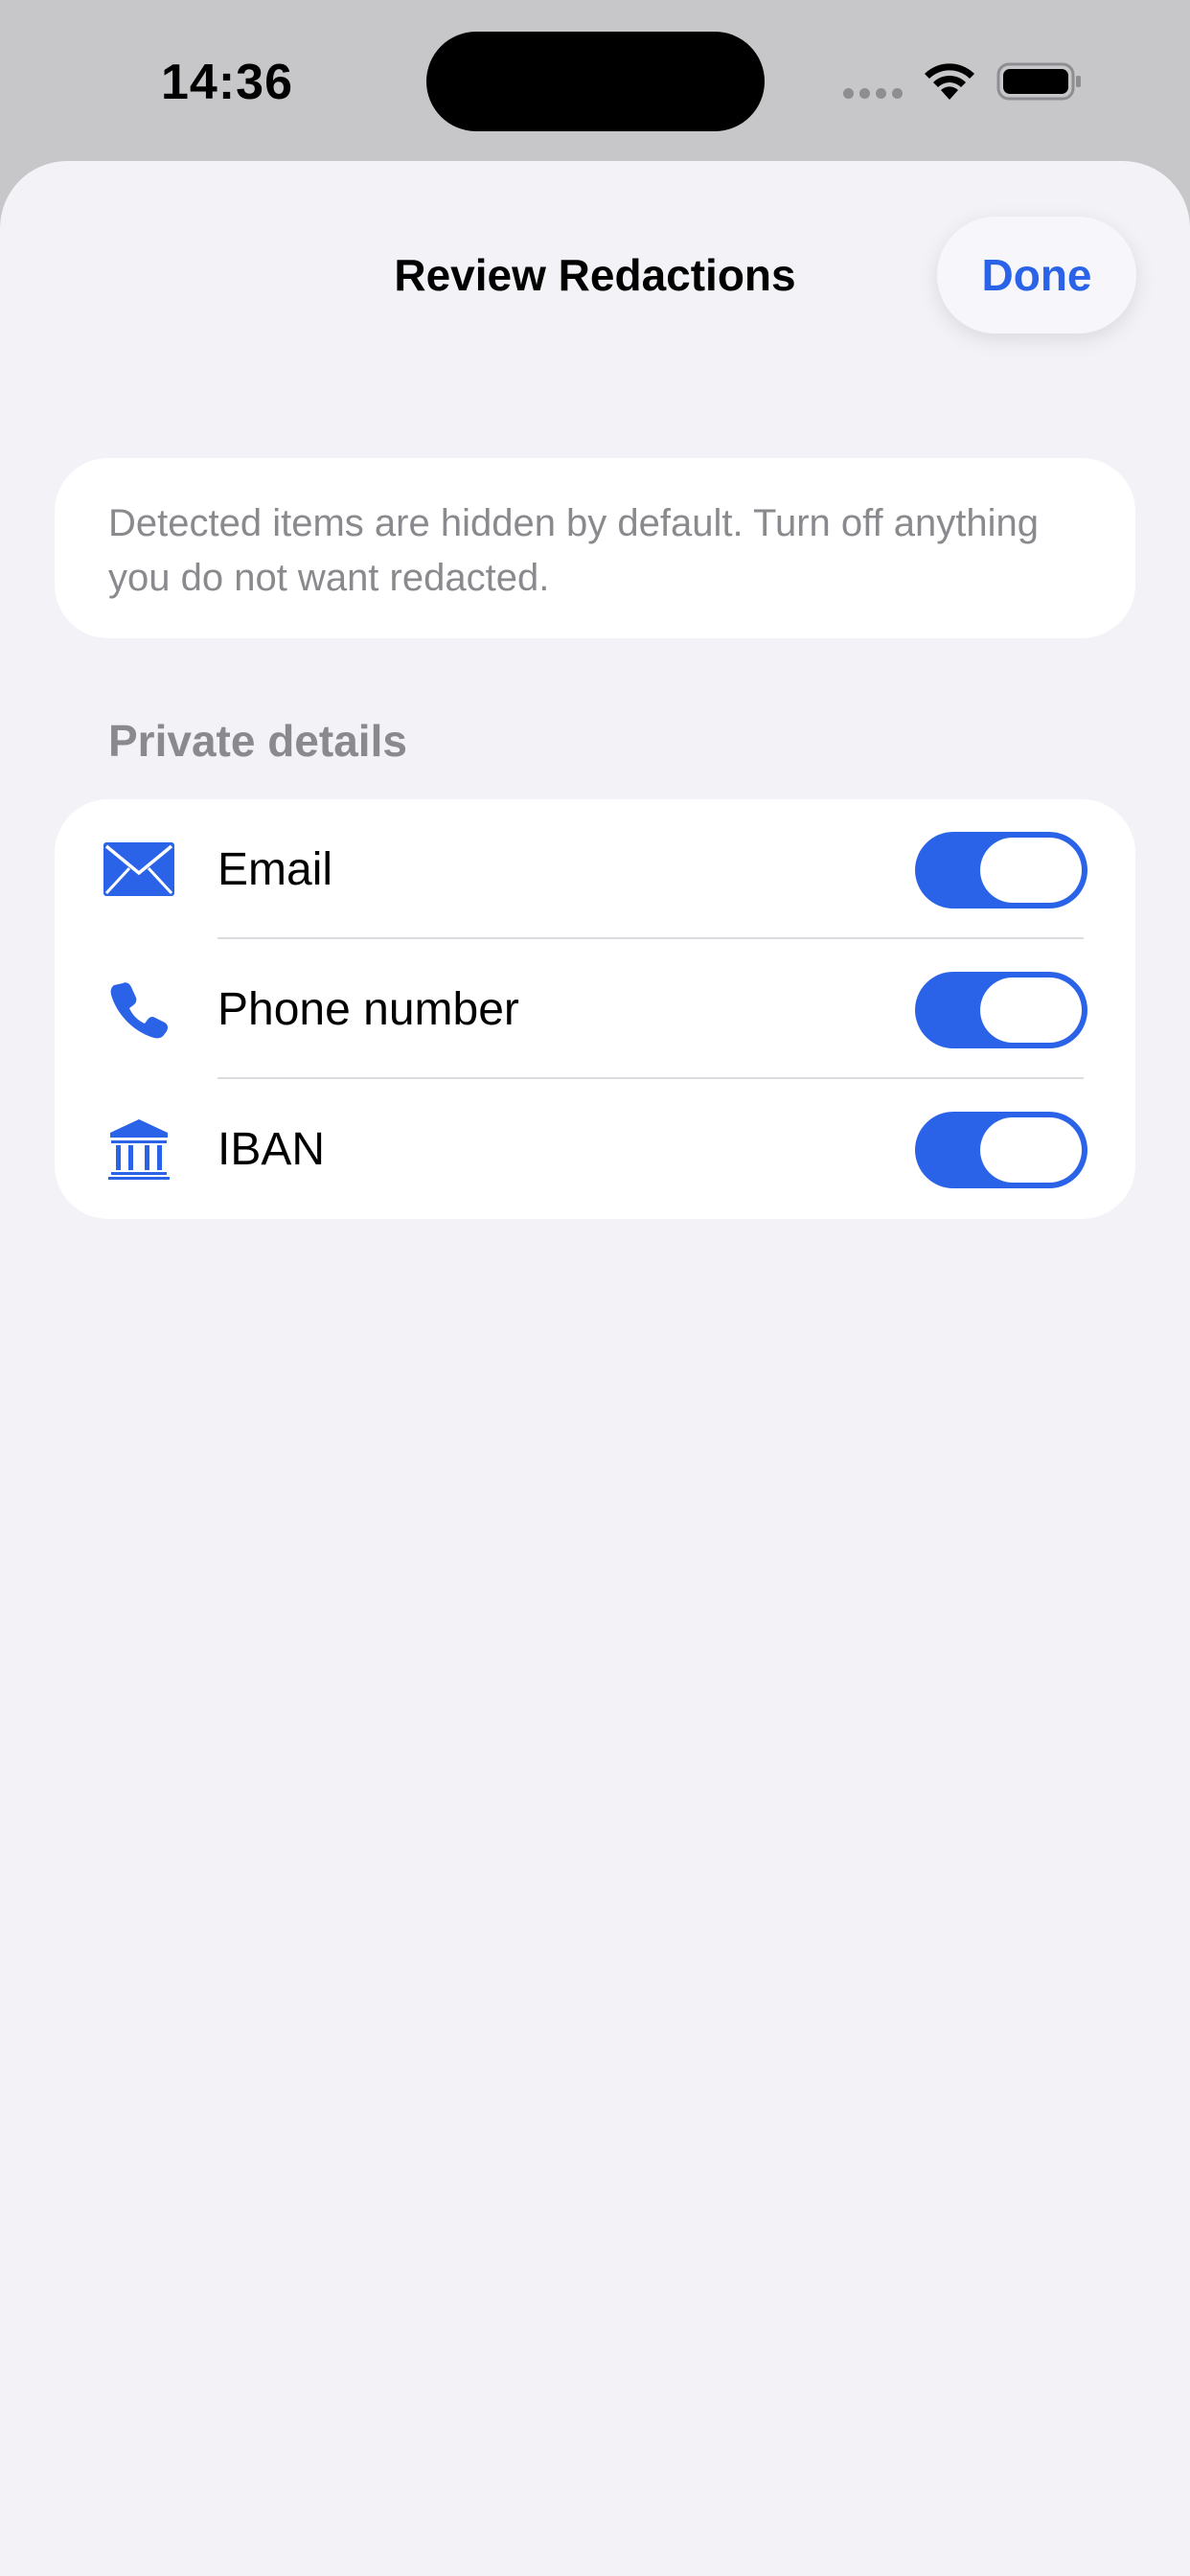  I want to click on item-label: Email, so click(275, 869).